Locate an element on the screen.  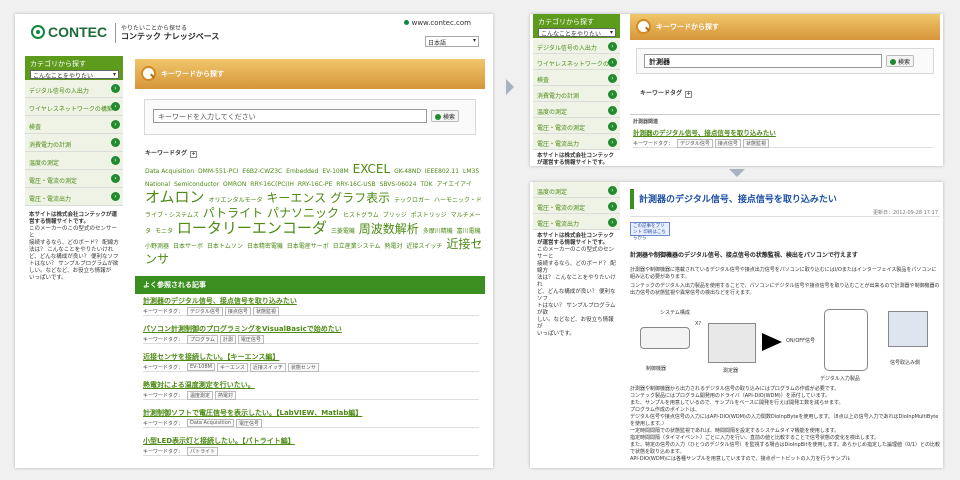
tag-cloud-item: 近接センサ is located at coordinates (313, 251).